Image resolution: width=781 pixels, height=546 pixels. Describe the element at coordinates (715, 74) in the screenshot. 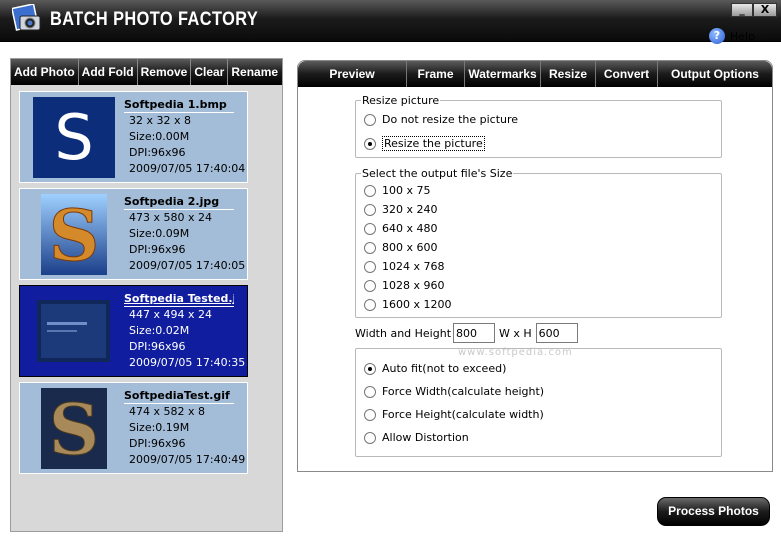

I see `tab-output-options: Output Options` at that location.